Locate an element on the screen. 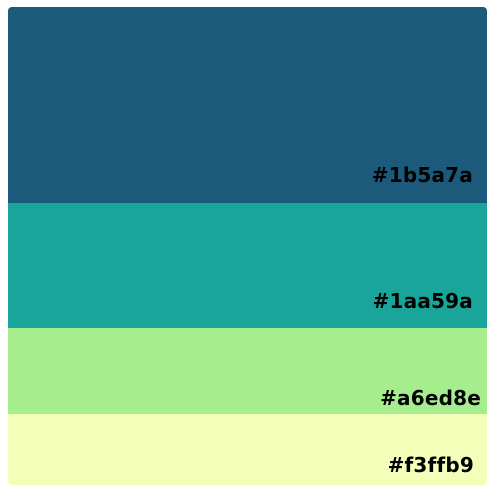 This screenshot has width=494, height=494. hex-code-label: #f3ffb9 is located at coordinates (430, 465).